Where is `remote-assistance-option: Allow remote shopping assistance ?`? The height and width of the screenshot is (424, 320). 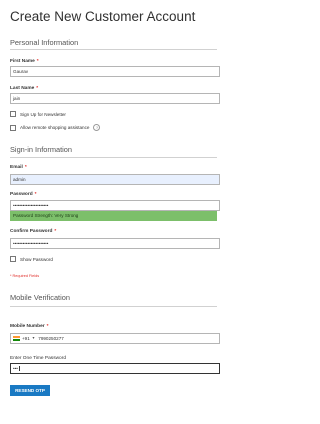
remote-assistance-option: Allow remote shopping assistance ? is located at coordinates (55, 127).